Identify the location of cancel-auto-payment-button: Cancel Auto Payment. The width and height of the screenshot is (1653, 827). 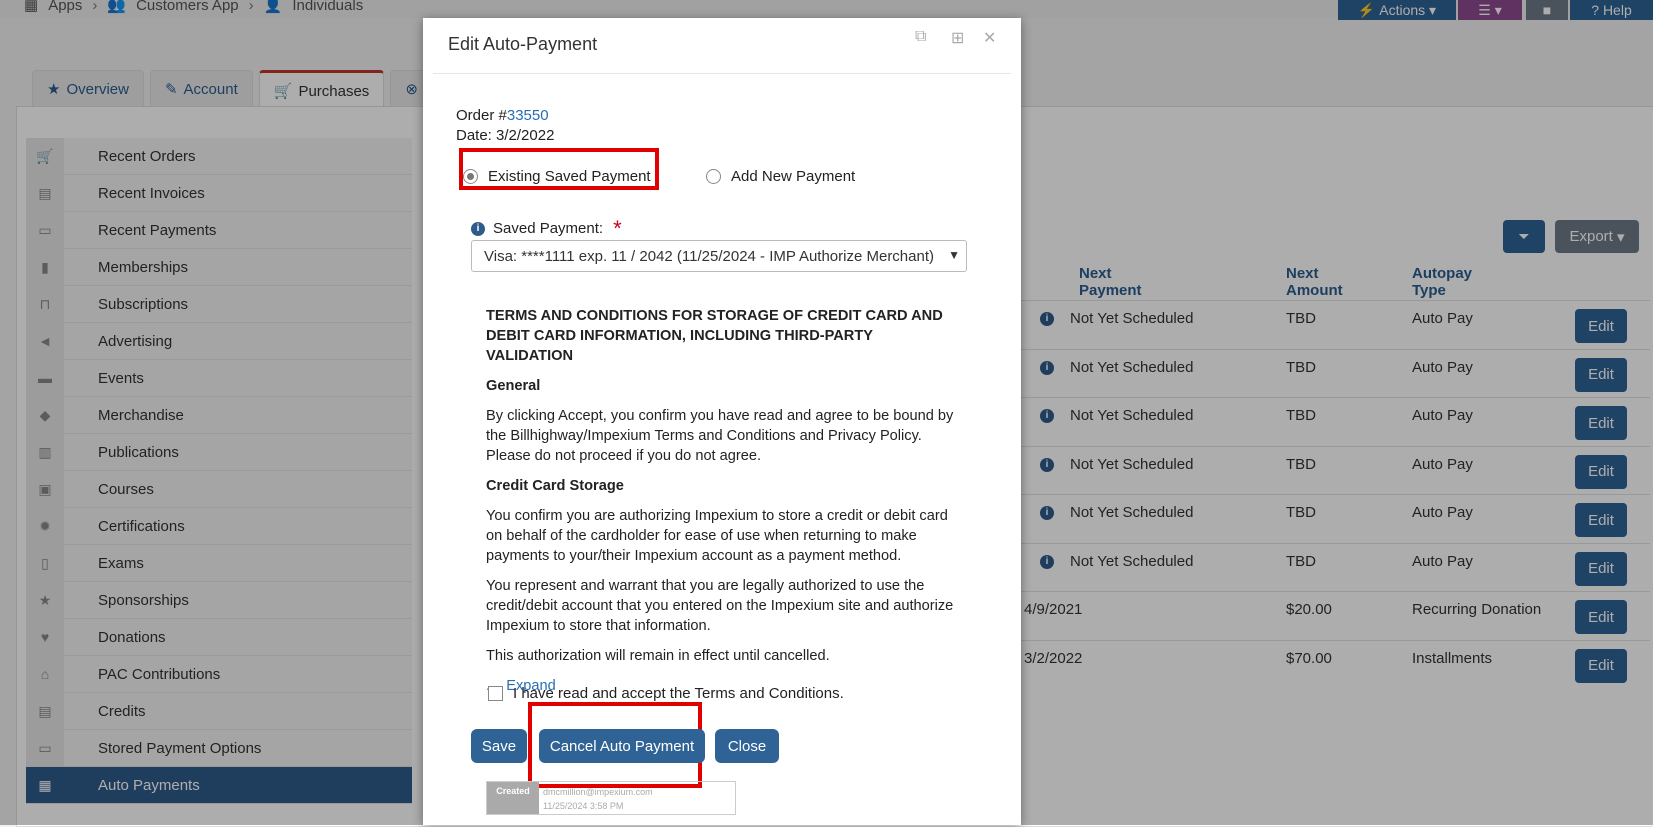
(622, 746).